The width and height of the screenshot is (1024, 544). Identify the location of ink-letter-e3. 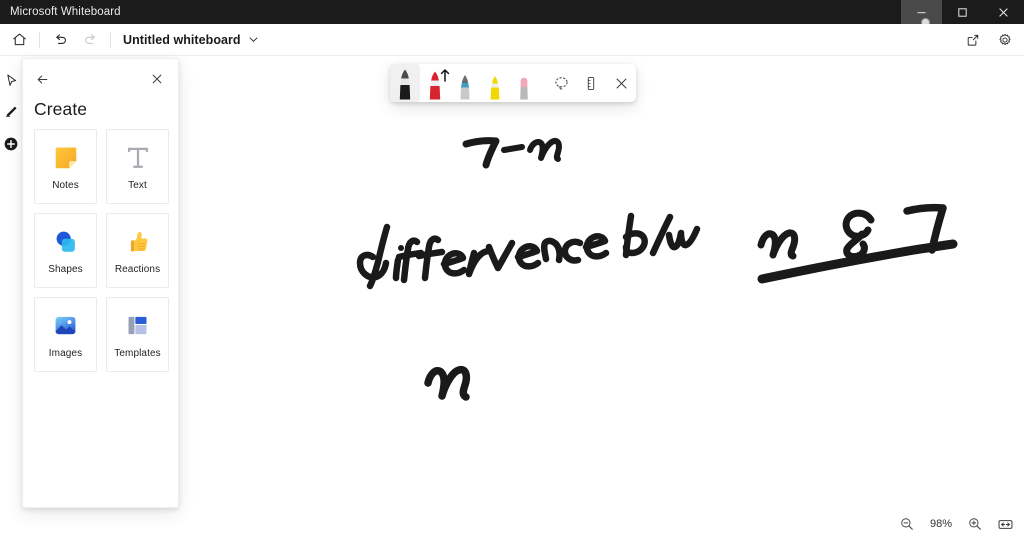
(596, 246).